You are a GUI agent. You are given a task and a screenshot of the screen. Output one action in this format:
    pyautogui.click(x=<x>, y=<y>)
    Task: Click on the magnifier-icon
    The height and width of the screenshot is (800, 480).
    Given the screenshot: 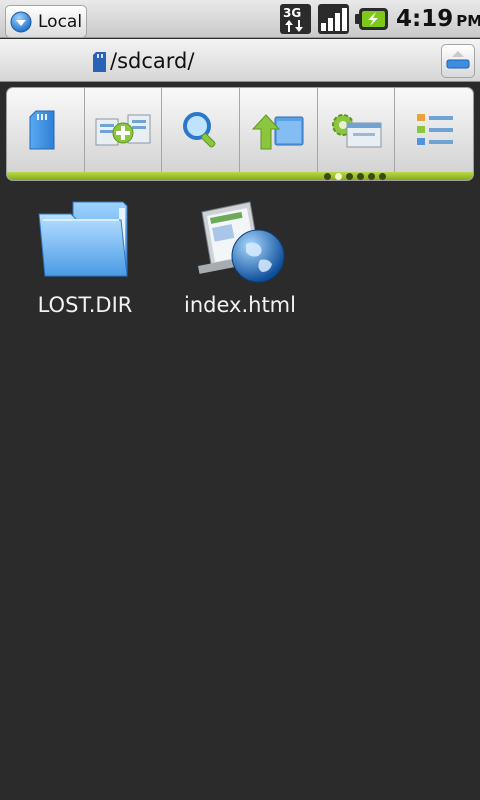 What is the action you would take?
    pyautogui.click(x=199, y=130)
    